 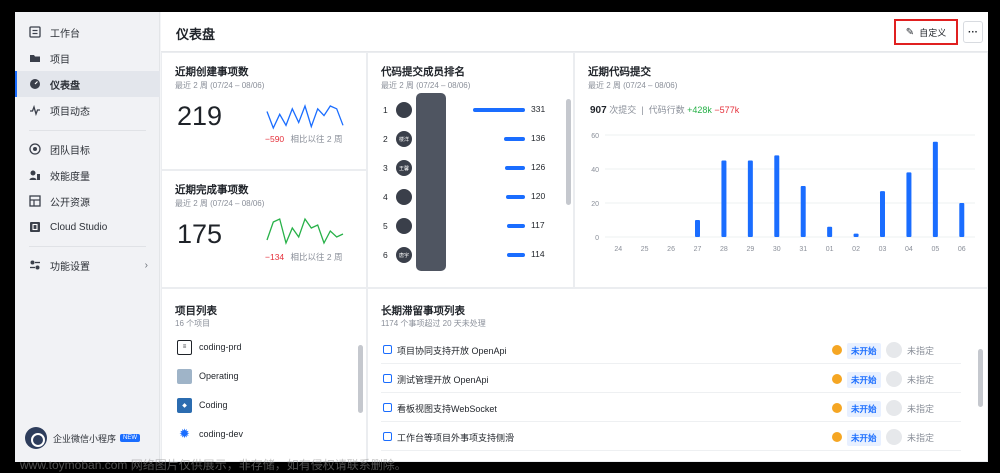 I want to click on customize-label: 自定义, so click(x=933, y=32).